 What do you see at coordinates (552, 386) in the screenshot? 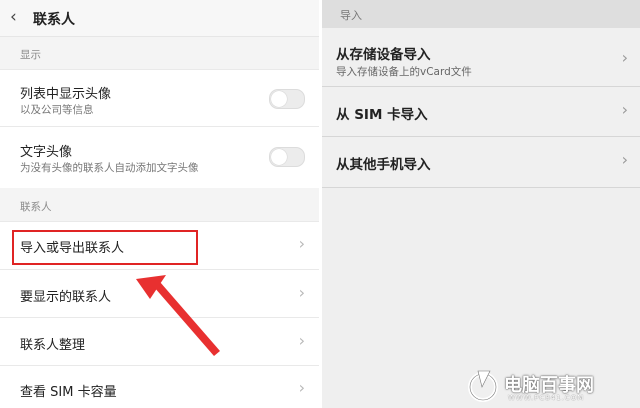
I see `watermark: 电脑百事网 WWW.PC841.COM` at bounding box center [552, 386].